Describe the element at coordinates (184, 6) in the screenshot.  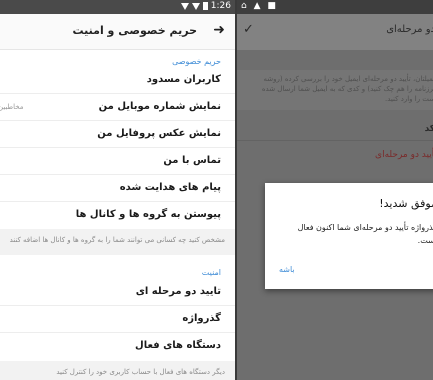
I see `wifi-icon` at that location.